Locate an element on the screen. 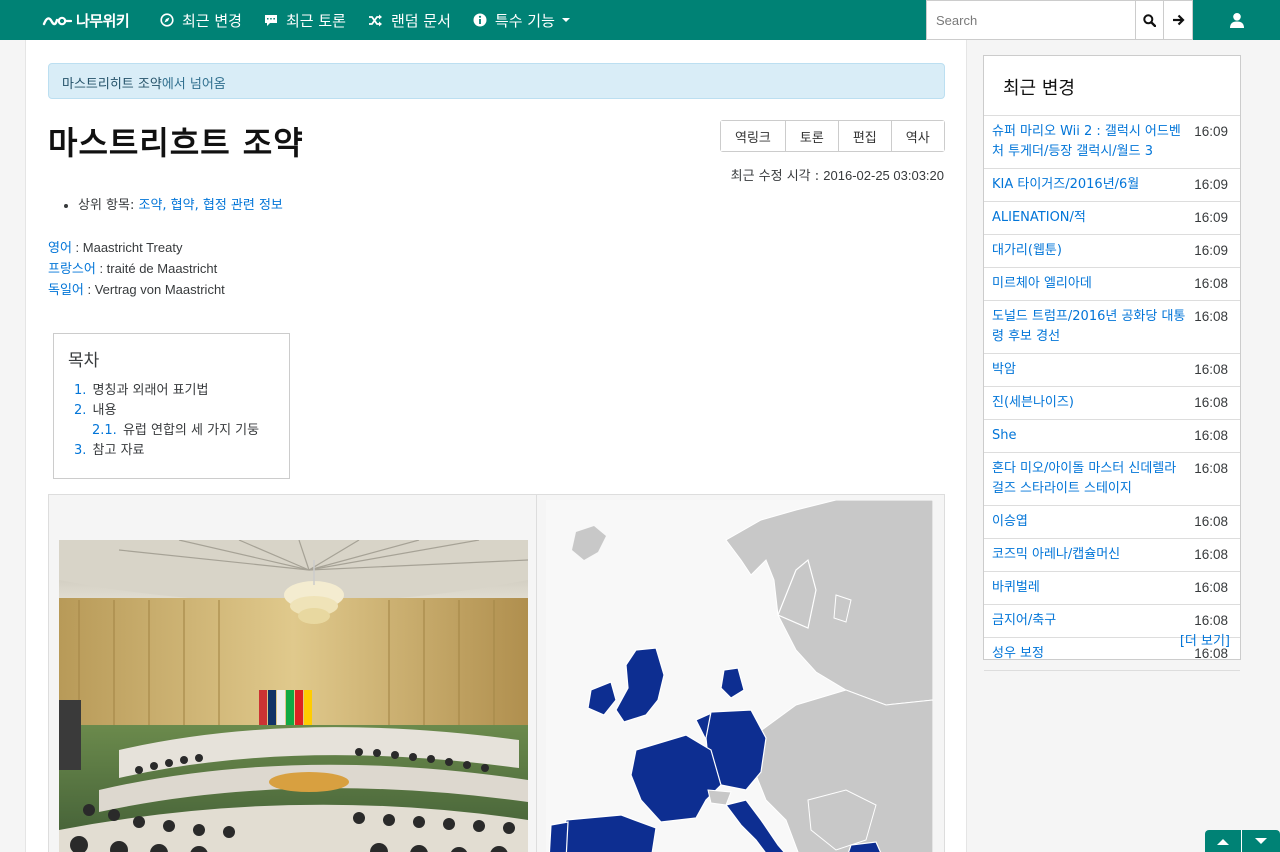  recent-change-link: KIA 타이거즈/2016년/6월 is located at coordinates (1090, 185).